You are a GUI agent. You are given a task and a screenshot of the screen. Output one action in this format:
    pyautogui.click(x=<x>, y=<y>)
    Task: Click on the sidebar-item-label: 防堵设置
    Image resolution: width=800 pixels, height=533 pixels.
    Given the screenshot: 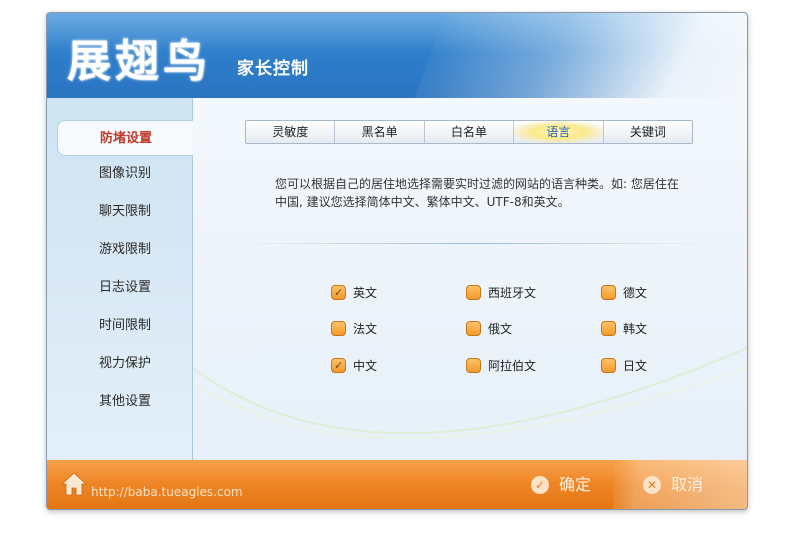 What is the action you would take?
    pyautogui.click(x=126, y=138)
    